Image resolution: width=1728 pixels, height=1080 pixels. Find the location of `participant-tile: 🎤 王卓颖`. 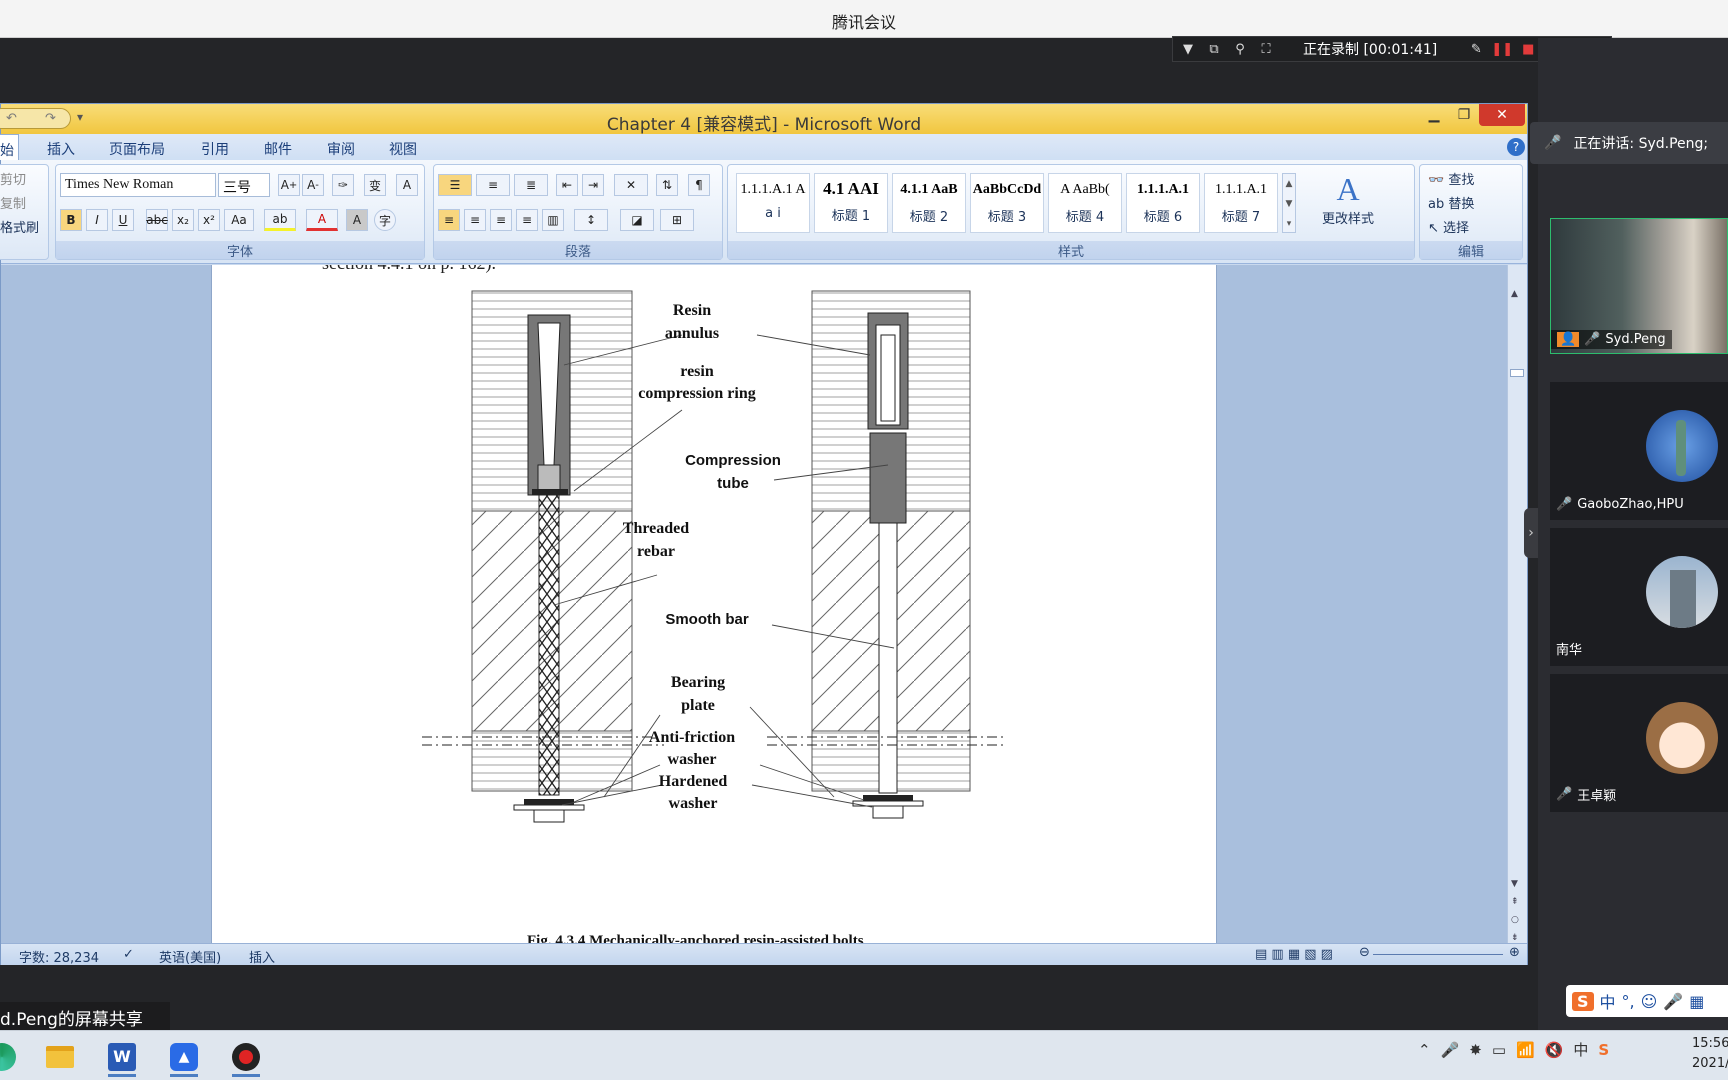

participant-tile: 🎤 王卓颖 is located at coordinates (1639, 743).